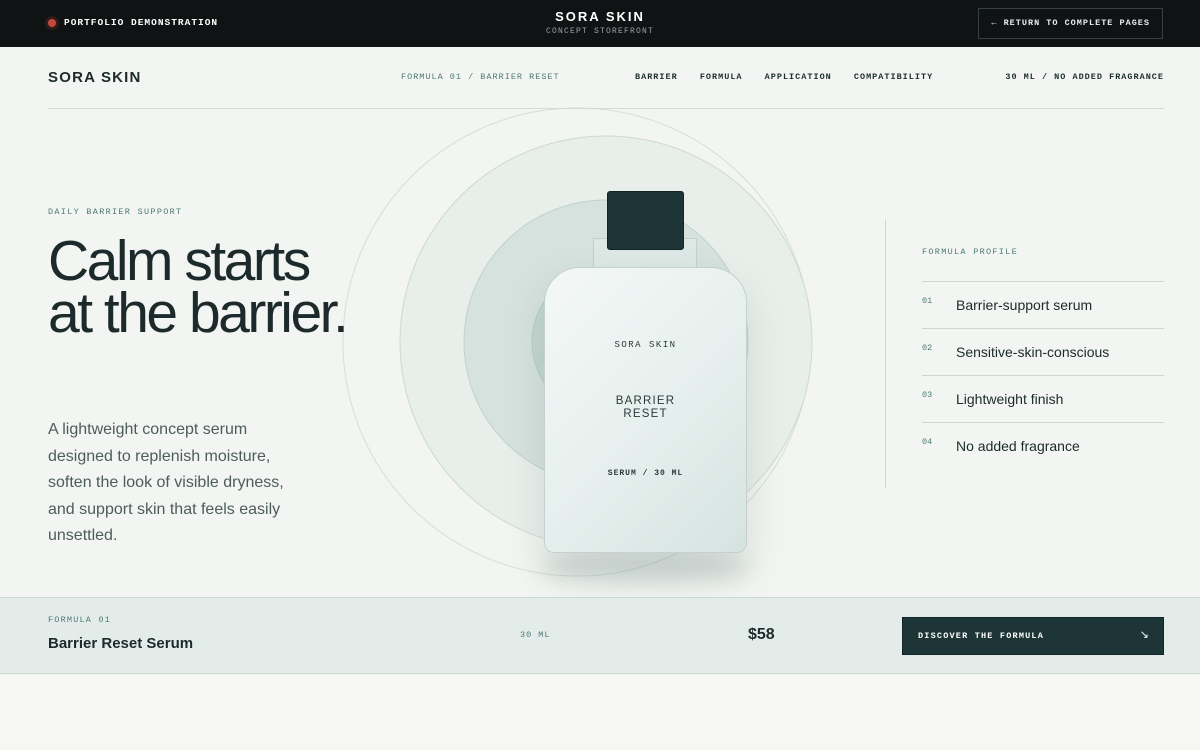 Image resolution: width=1200 pixels, height=750 pixels. I want to click on list-item: 04 No added fragrance, so click(1043, 445).